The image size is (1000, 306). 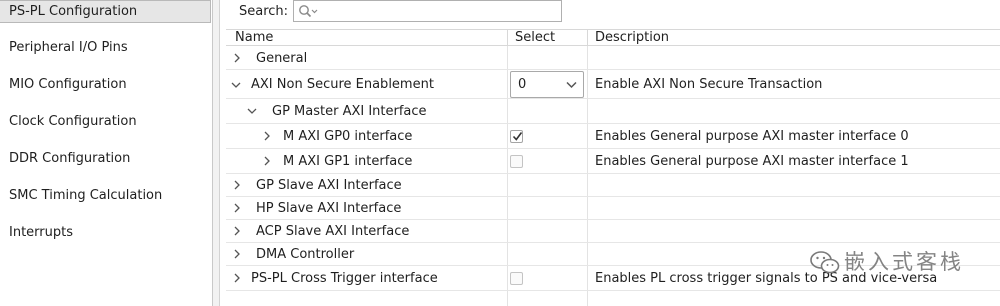 What do you see at coordinates (105, 84) in the screenshot?
I see `nav-item-mio-configuration: MIO Configuration` at bounding box center [105, 84].